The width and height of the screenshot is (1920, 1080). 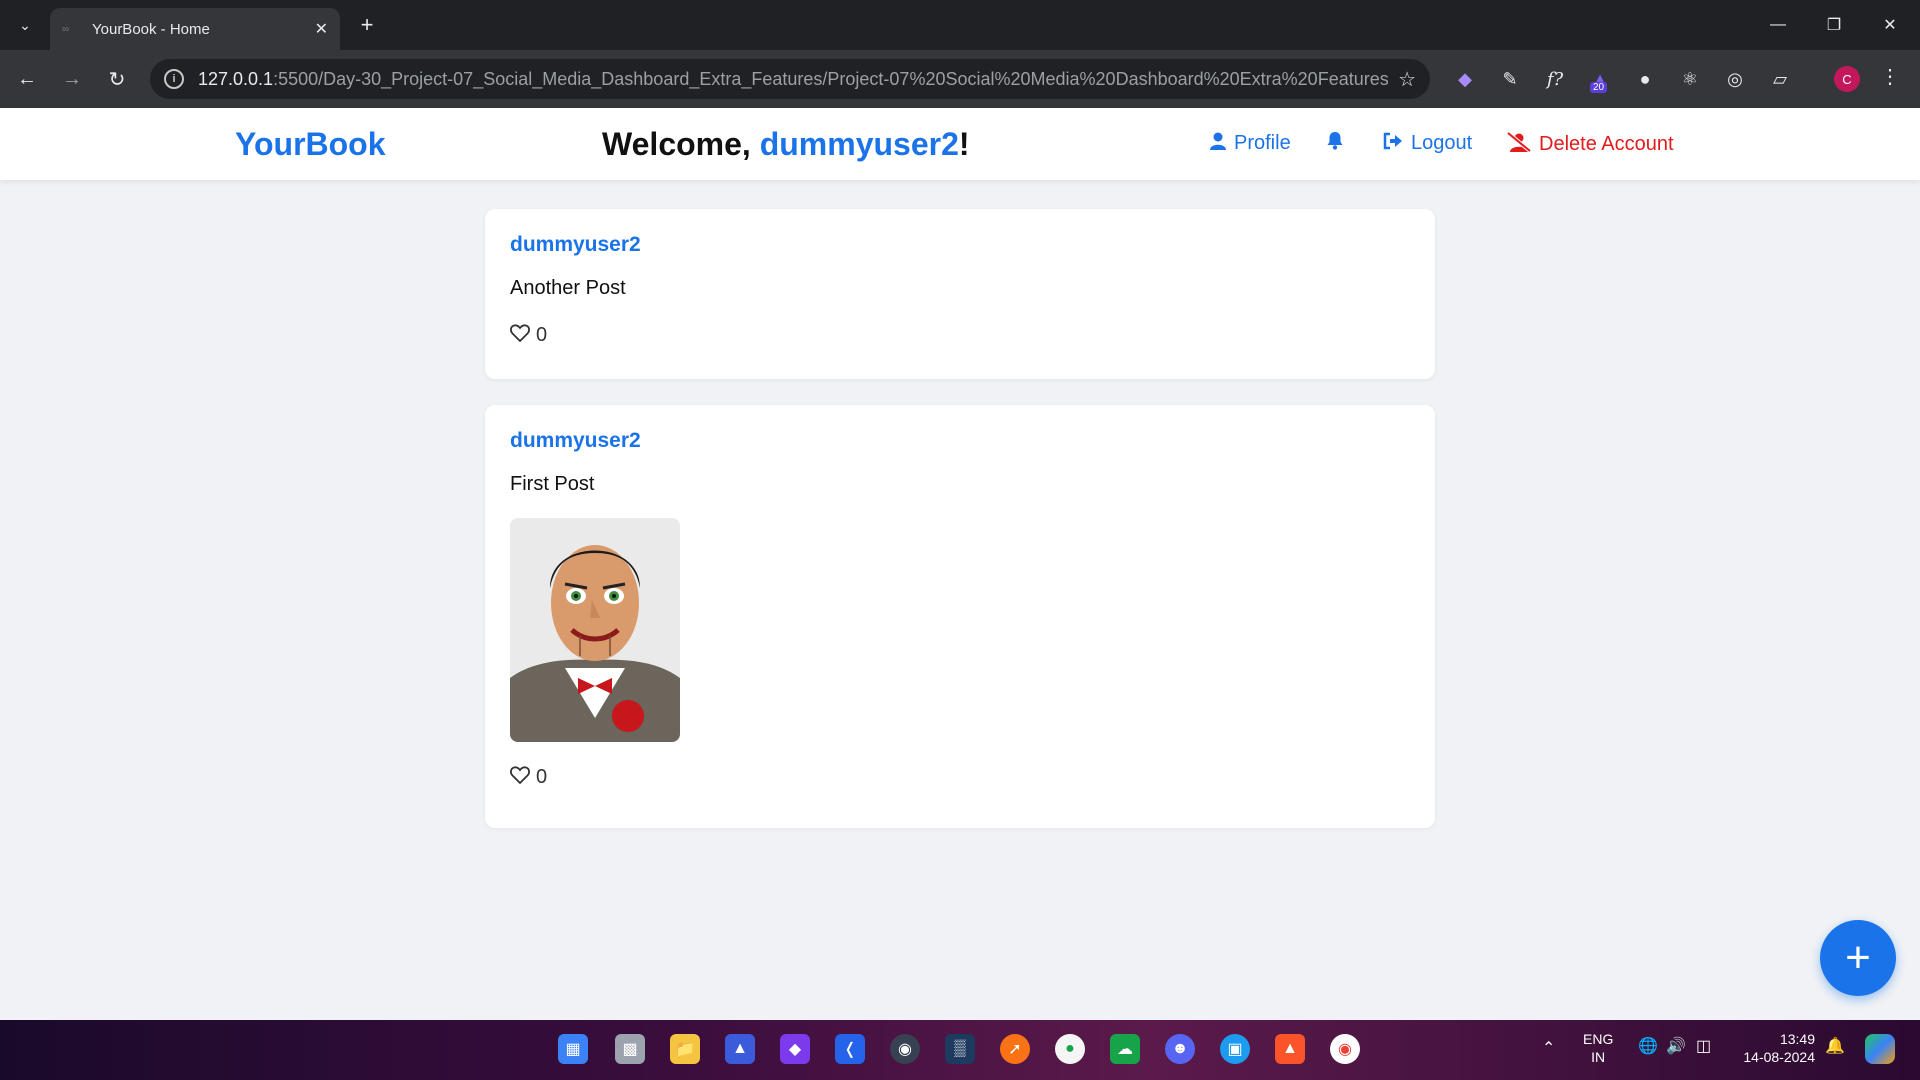 I want to click on logout-link: Logout, so click(x=1427, y=143).